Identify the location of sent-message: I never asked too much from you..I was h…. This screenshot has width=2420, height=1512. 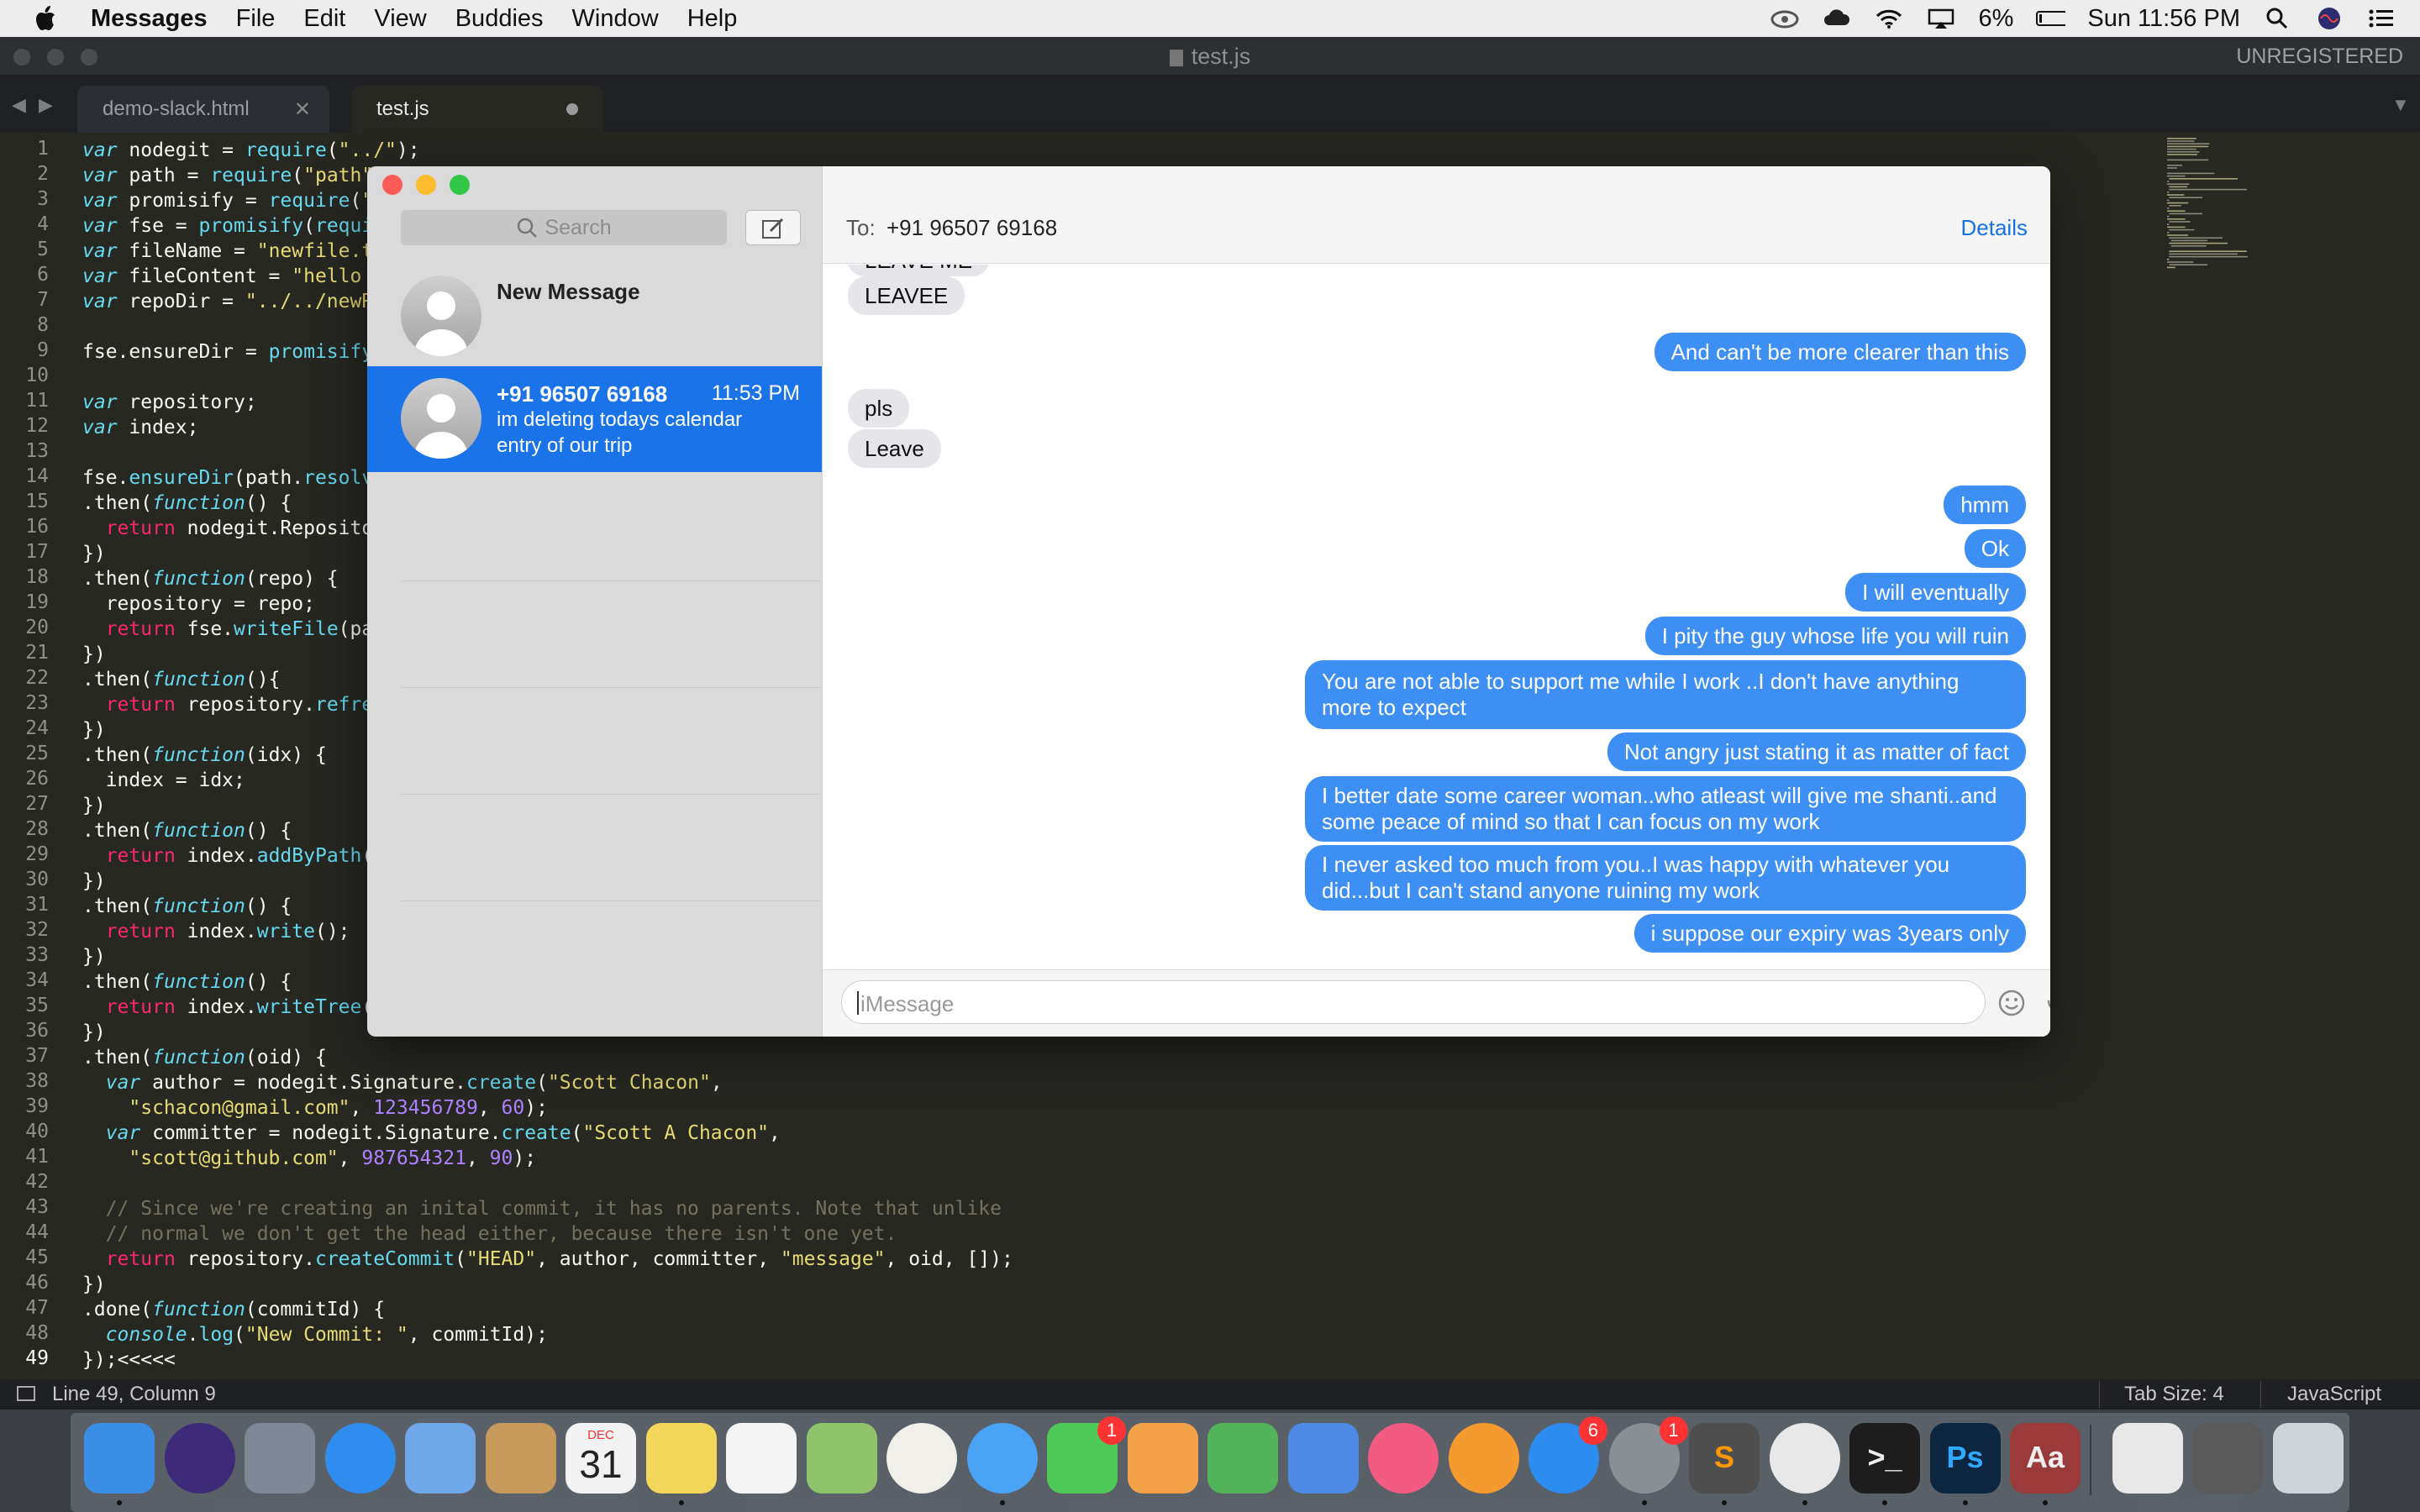
(1665, 878).